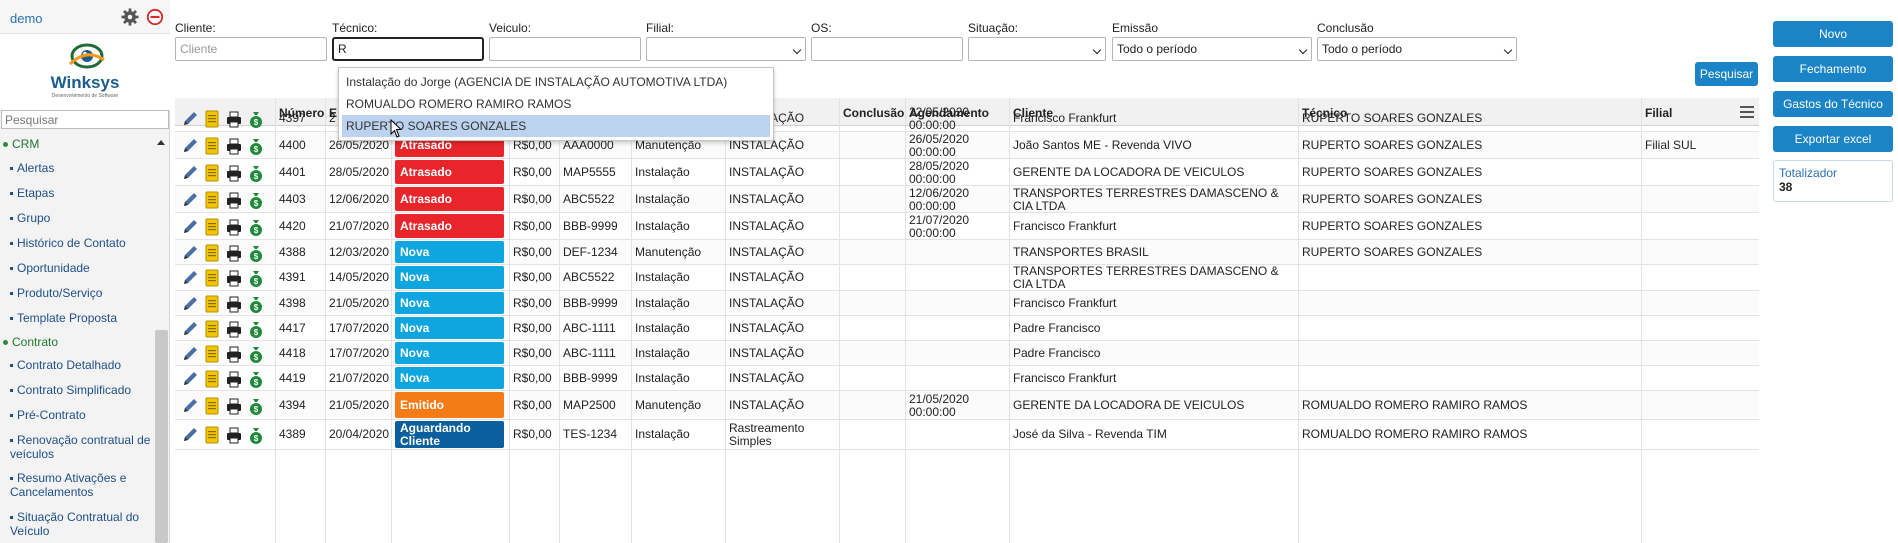  I want to click on sidebar-item-pre-contrato: Pré-Contrato, so click(81, 415).